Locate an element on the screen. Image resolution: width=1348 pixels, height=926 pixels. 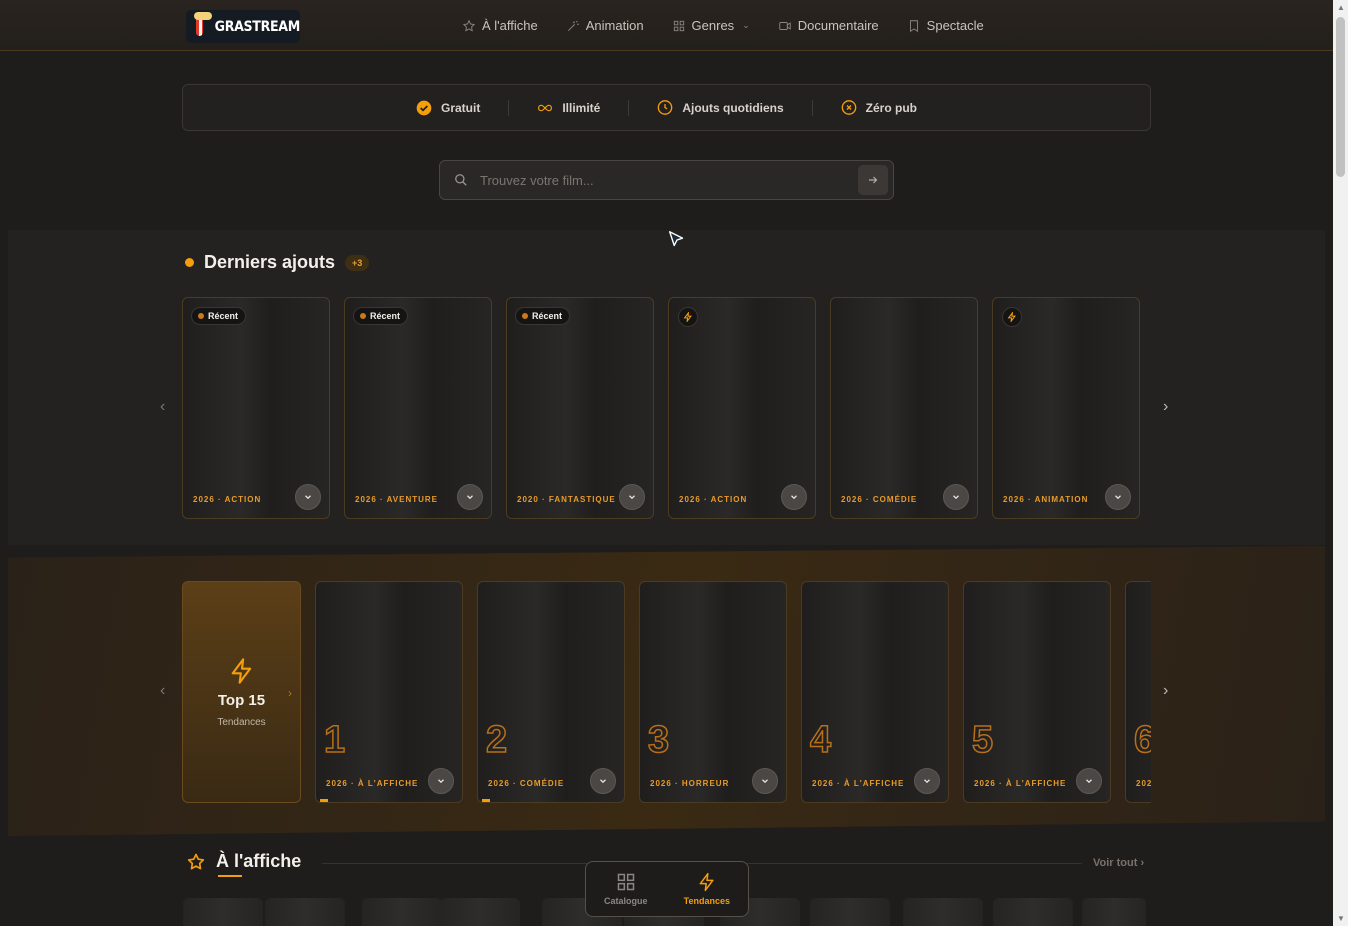
feature-gratuit: Gratuit is located at coordinates (448, 108).